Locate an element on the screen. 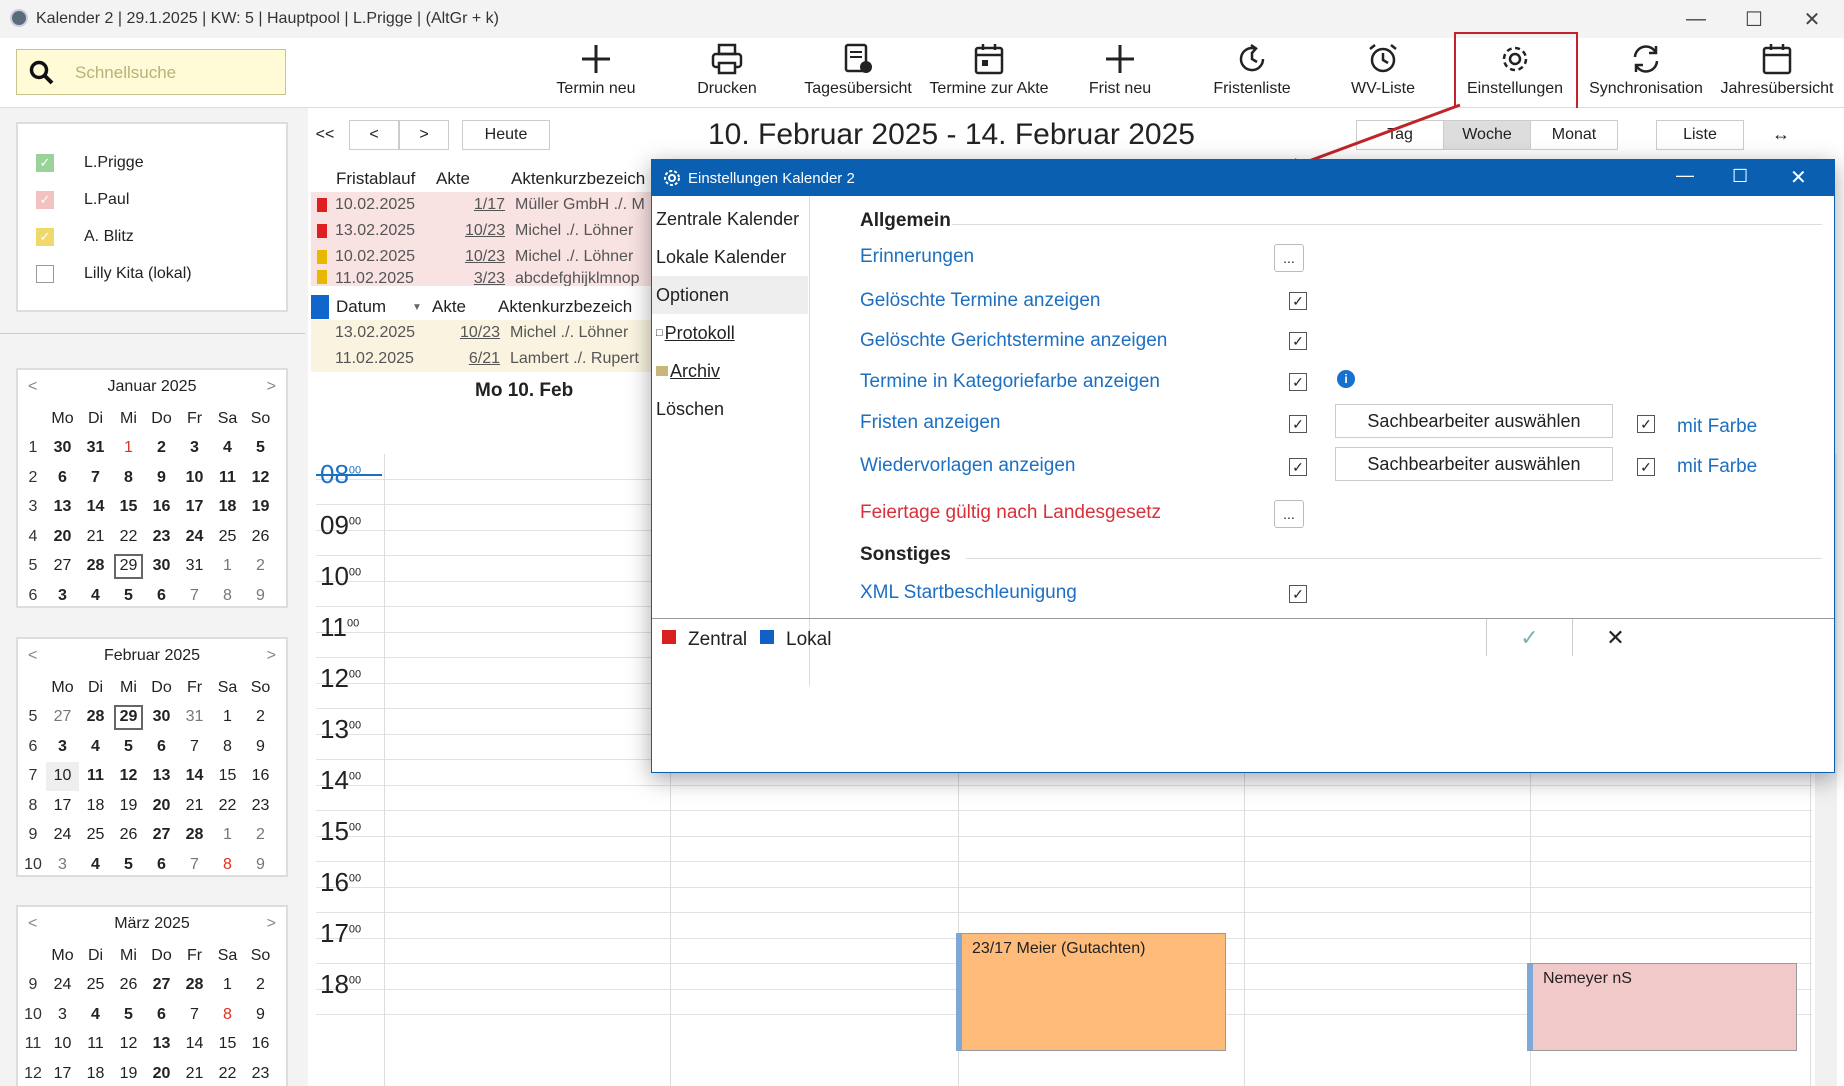  fristenliste-button: Fristenliste is located at coordinates (1252, 74).